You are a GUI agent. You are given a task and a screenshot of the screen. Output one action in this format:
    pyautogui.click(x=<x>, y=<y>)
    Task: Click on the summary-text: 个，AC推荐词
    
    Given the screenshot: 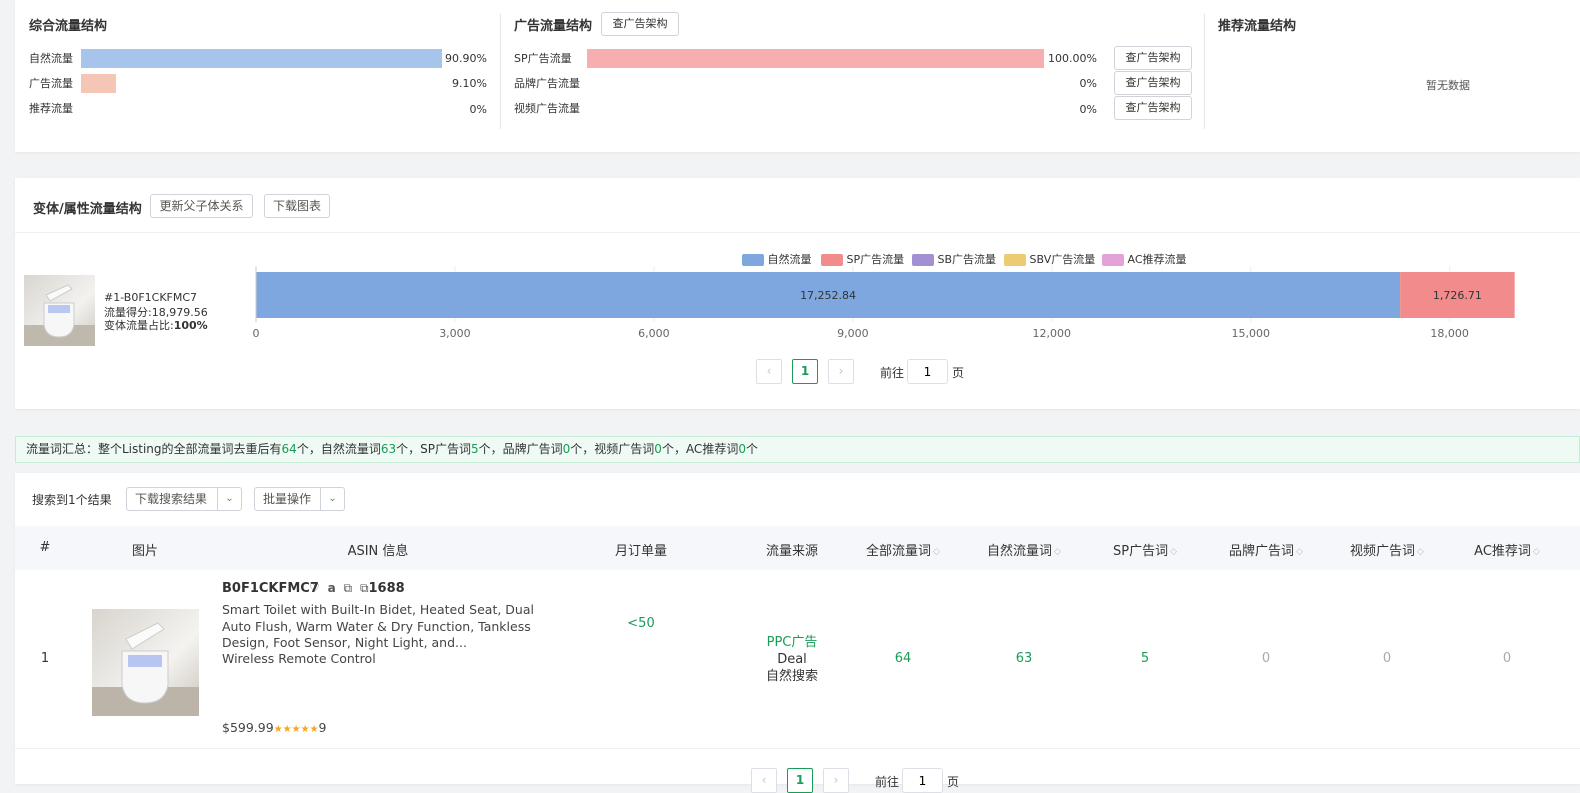 What is the action you would take?
    pyautogui.click(x=700, y=449)
    